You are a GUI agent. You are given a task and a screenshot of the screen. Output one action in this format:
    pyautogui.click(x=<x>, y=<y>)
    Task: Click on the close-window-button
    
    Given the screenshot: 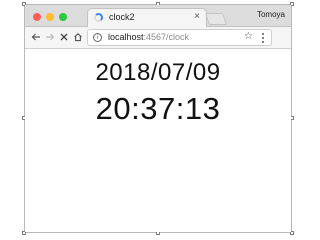 What is the action you would take?
    pyautogui.click(x=37, y=17)
    